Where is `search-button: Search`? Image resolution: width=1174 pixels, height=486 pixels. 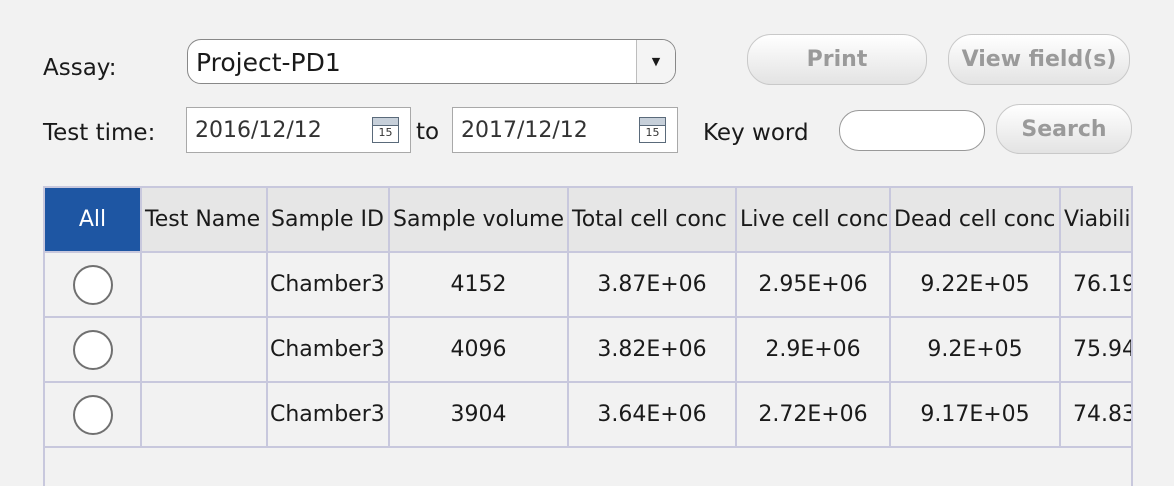
search-button: Search is located at coordinates (1064, 129).